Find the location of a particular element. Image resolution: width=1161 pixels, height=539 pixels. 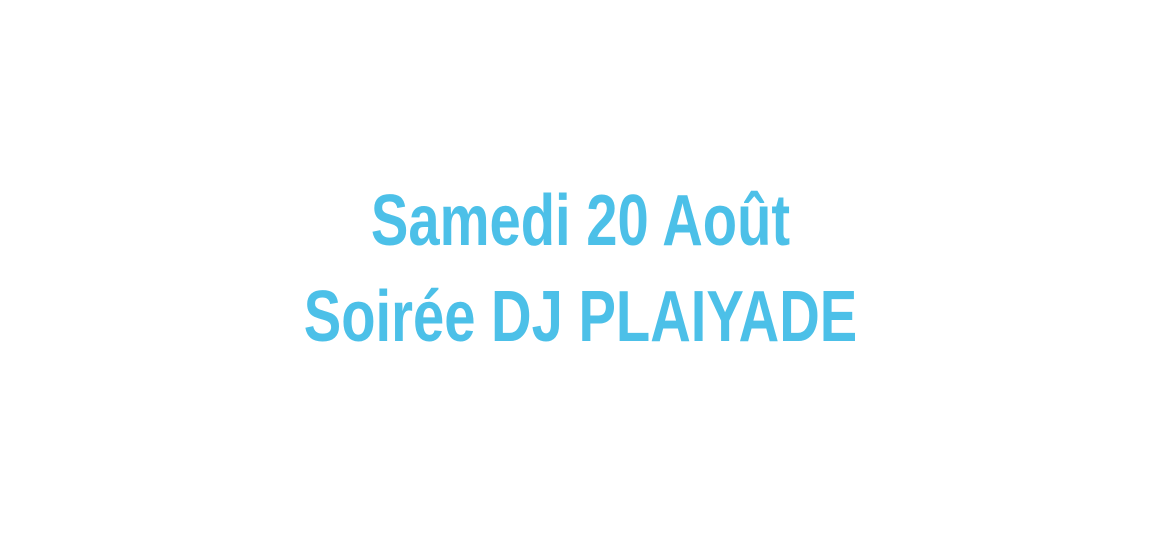

event-date: Samedi 20 Août is located at coordinates (580, 221).